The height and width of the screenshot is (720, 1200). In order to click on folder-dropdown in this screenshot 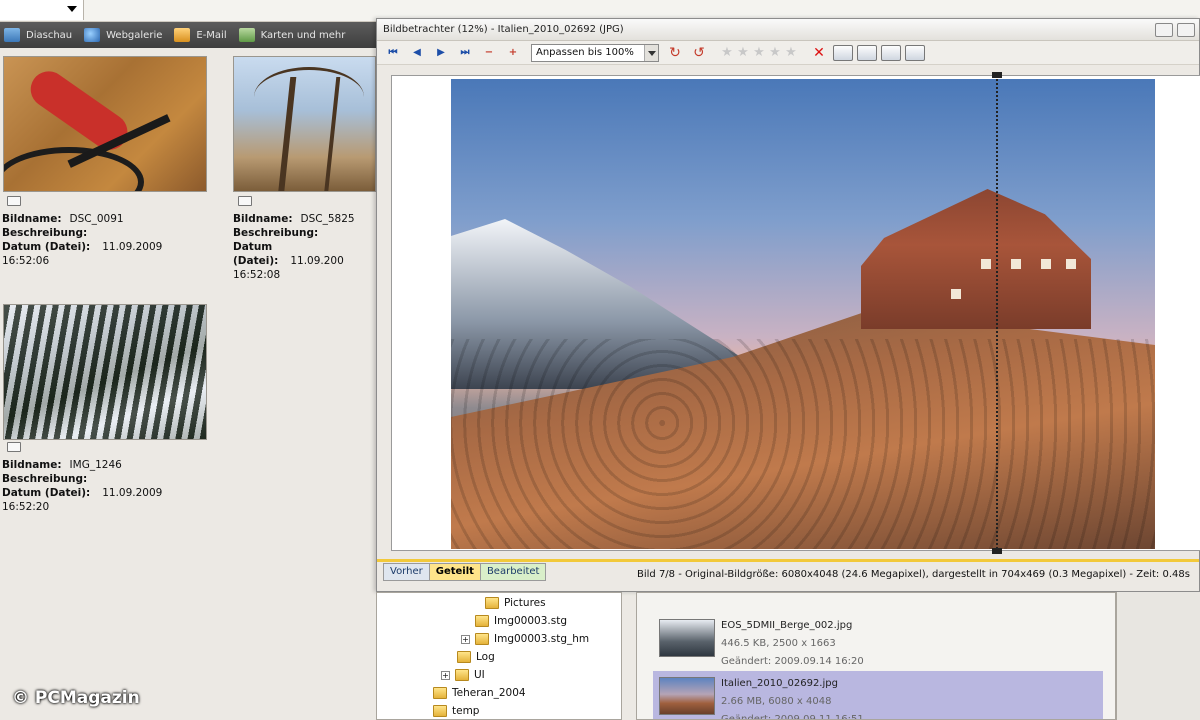, I will do `click(42, 10)`.